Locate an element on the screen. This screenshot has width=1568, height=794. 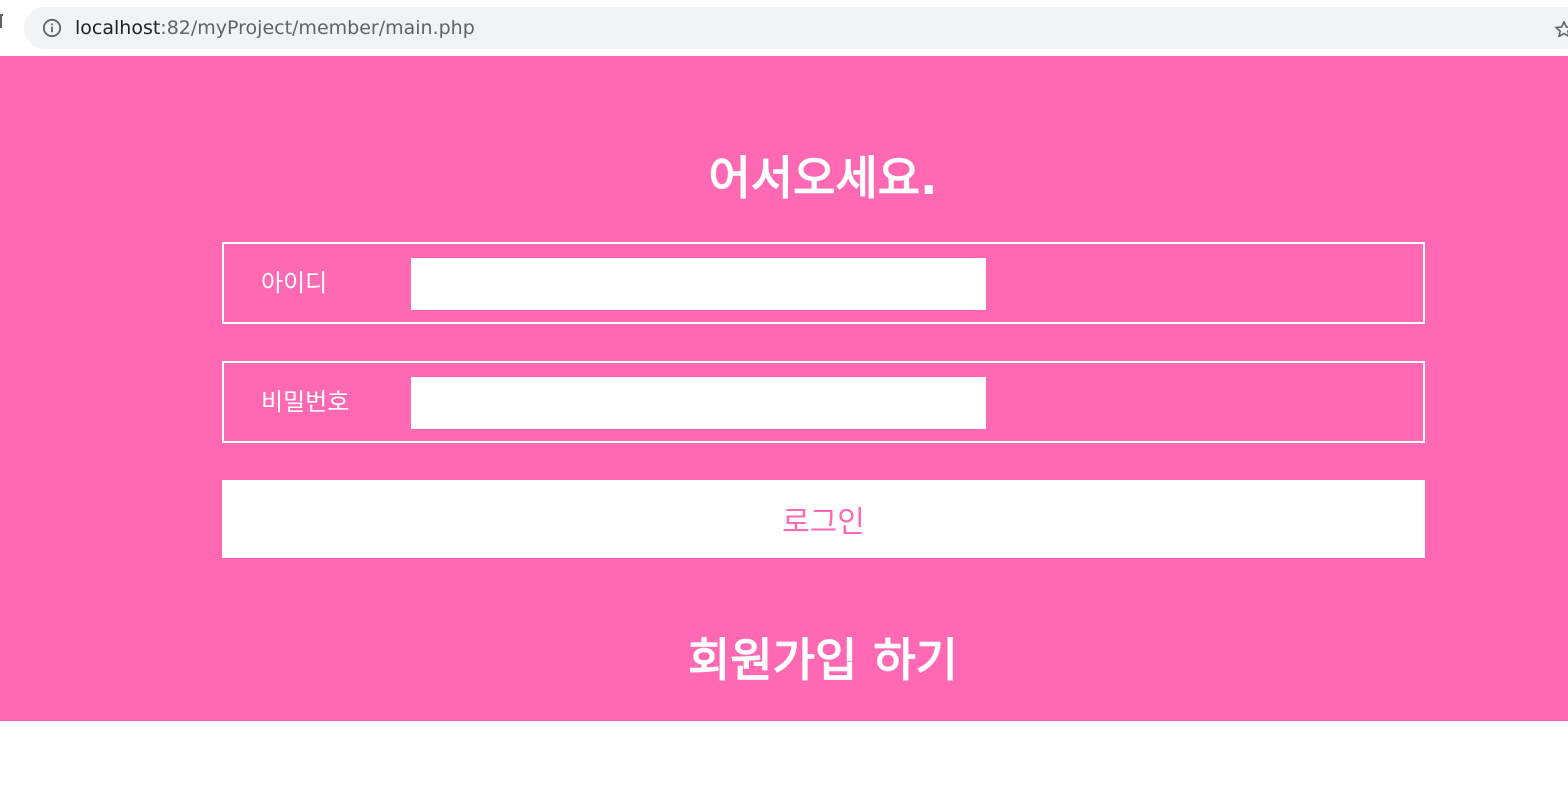
window-edge-mark is located at coordinates (1, 21).